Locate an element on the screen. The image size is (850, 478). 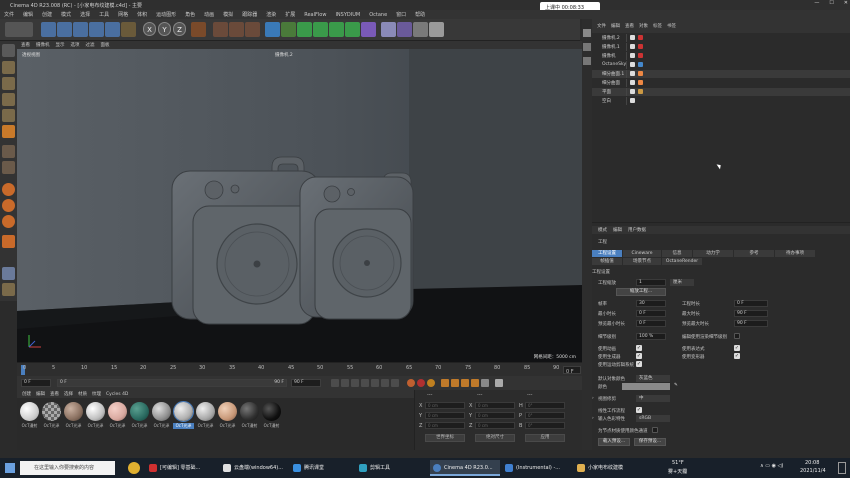
axis-mode-icon is located at coordinates (8, 151).